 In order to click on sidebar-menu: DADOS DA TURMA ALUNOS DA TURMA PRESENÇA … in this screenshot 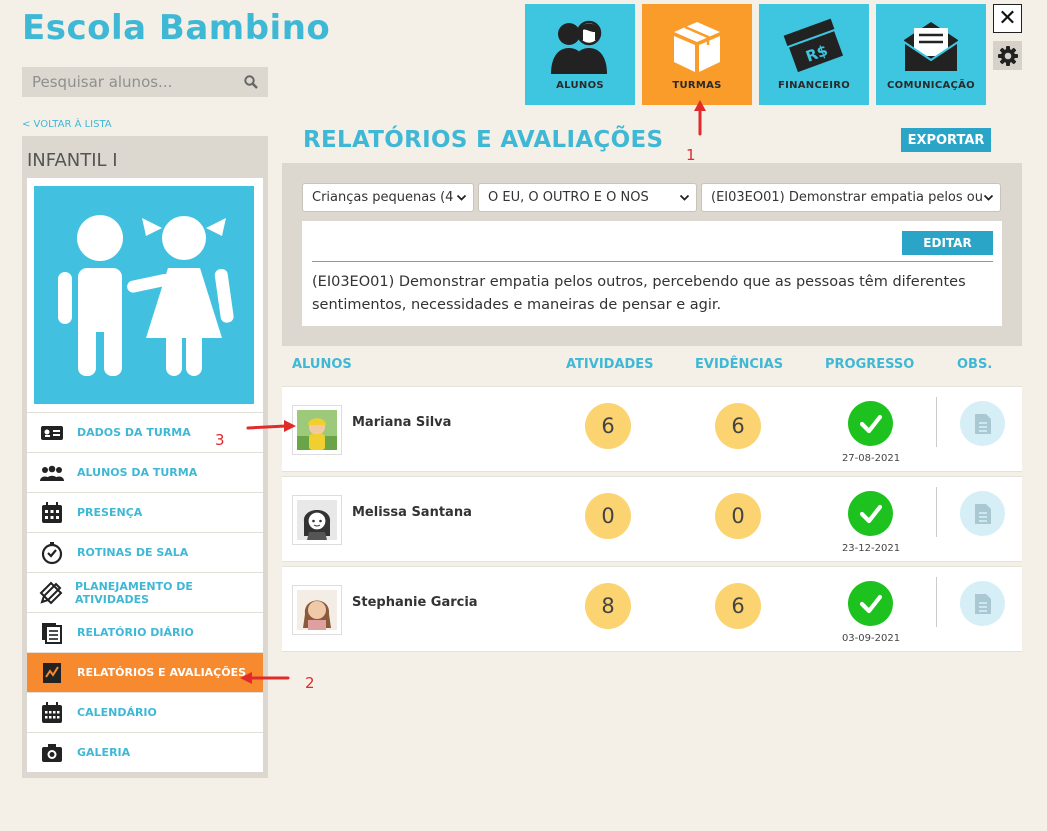, I will do `click(145, 592)`.